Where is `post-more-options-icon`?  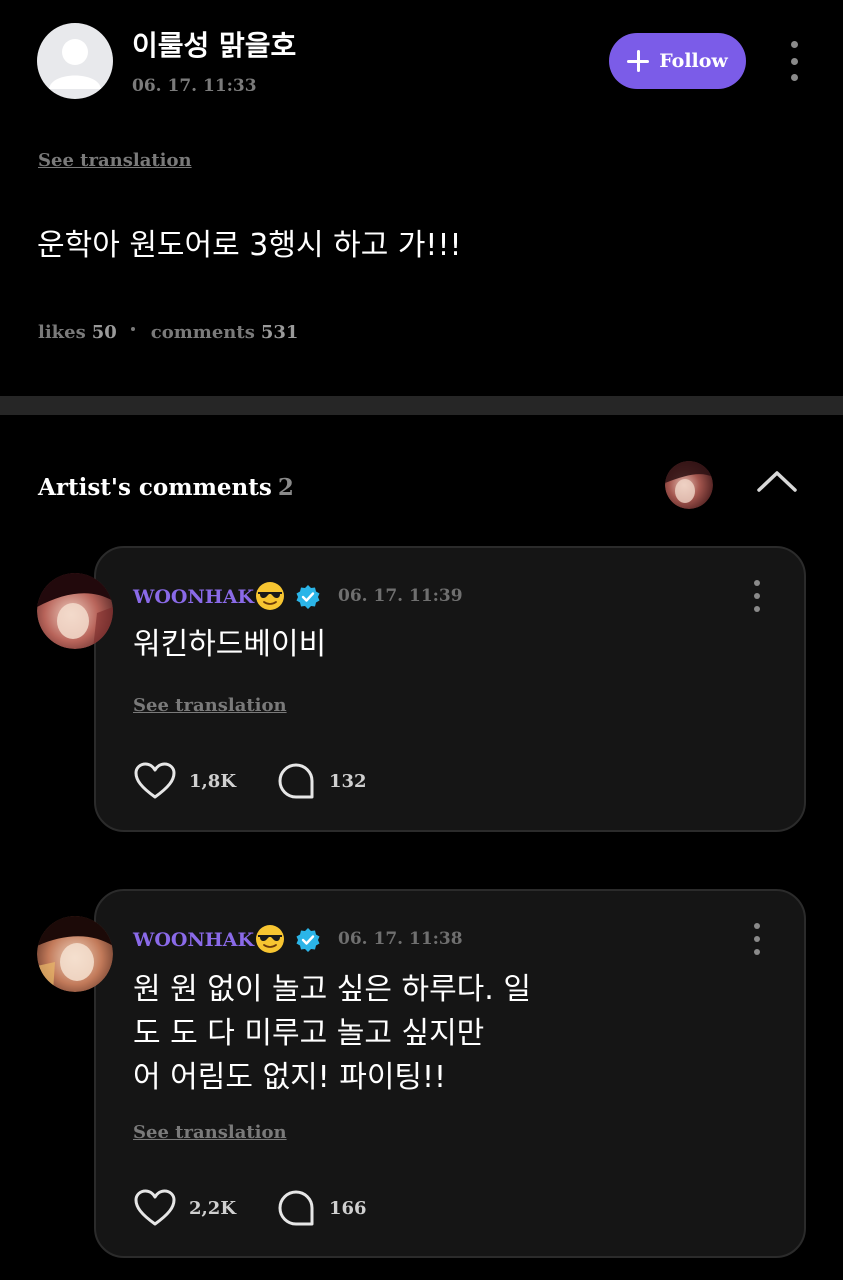 post-more-options-icon is located at coordinates (794, 61).